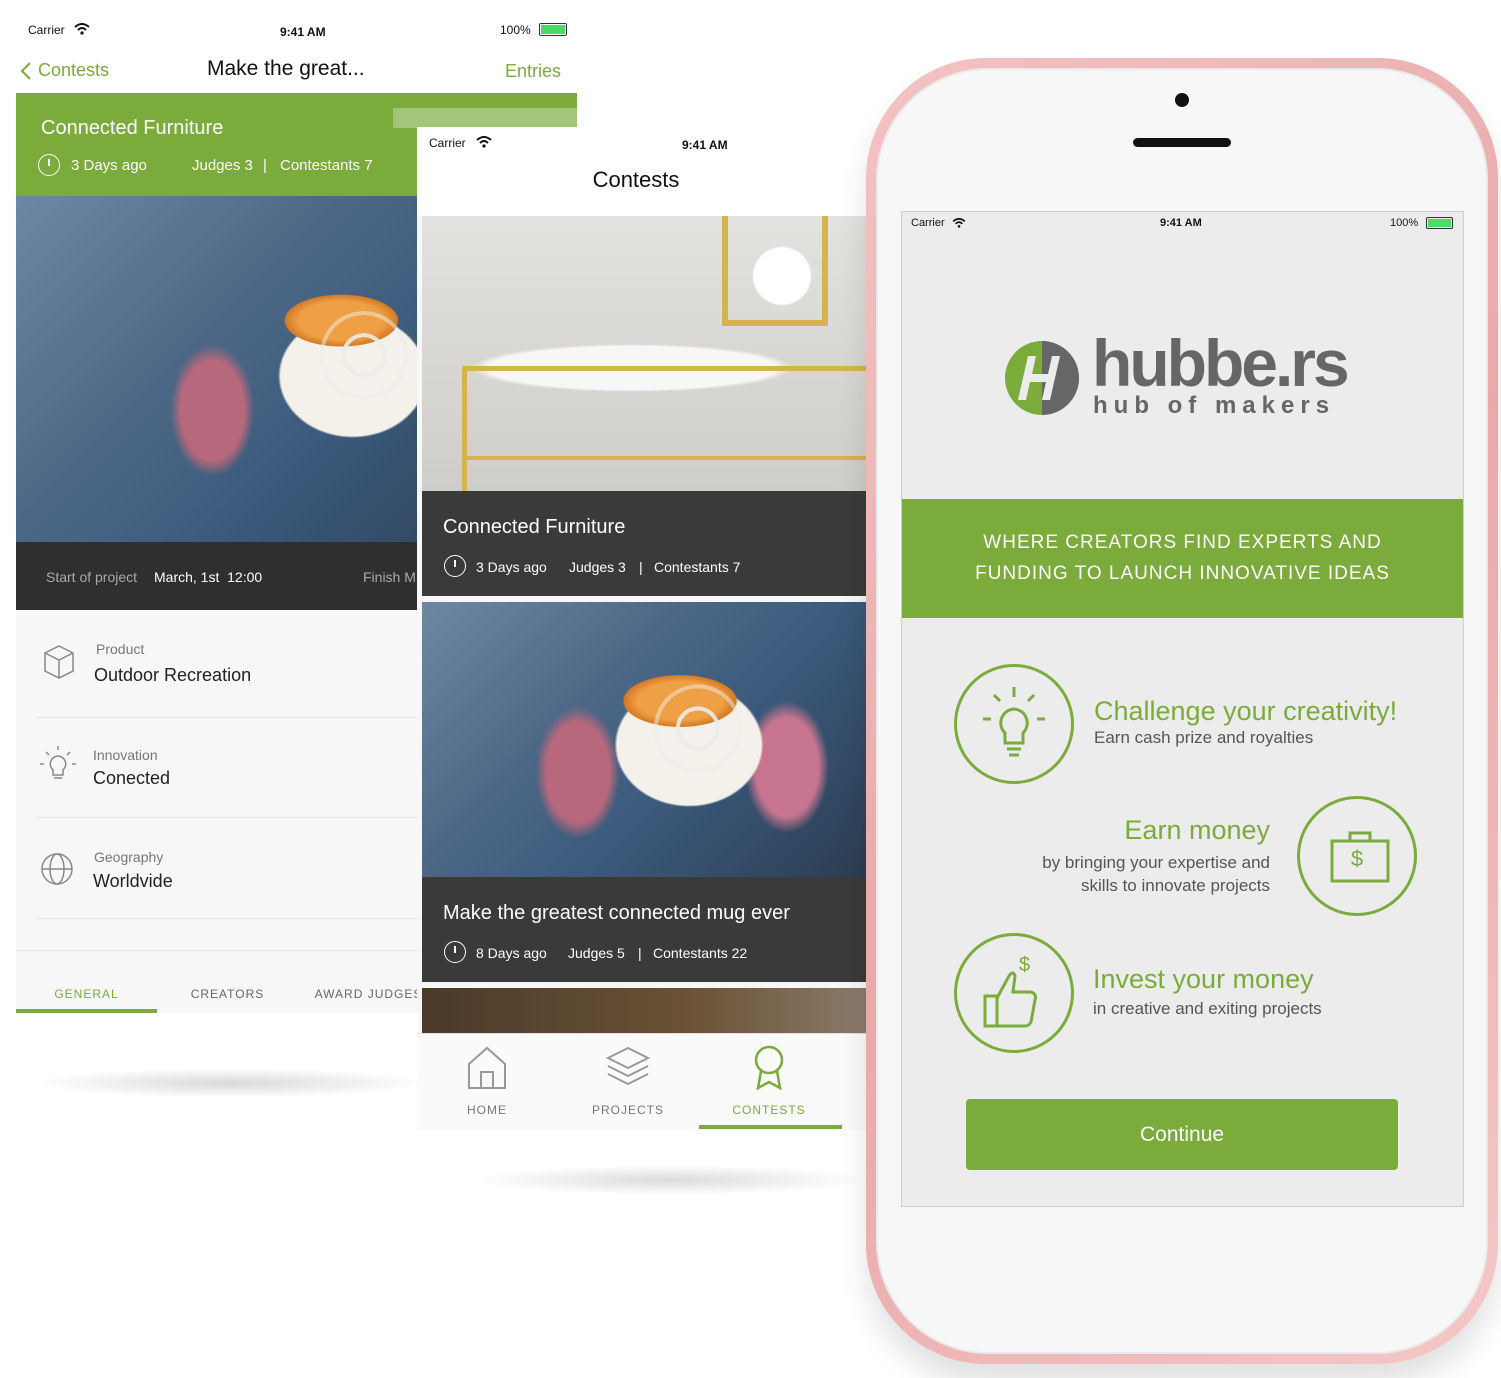  Describe the element at coordinates (1203, 979) in the screenshot. I see `feature-title: Invest your money` at that location.